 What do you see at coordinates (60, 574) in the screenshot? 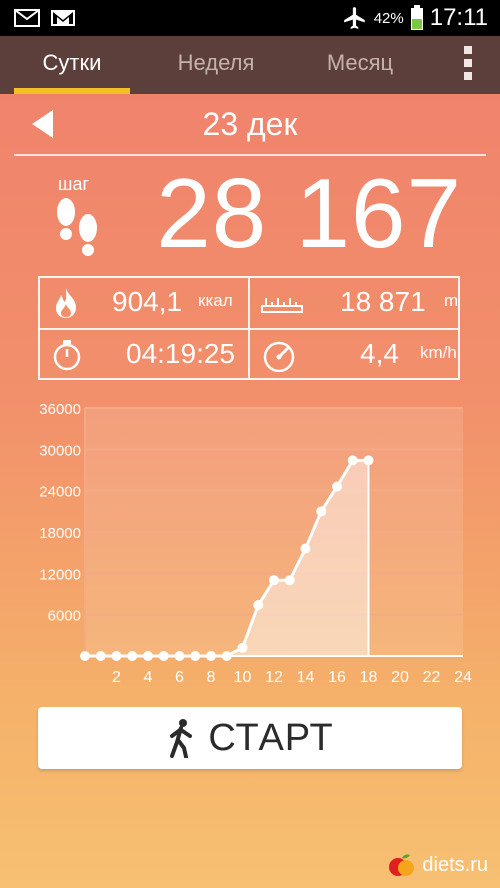
I see `y-tick-label: 12000` at bounding box center [60, 574].